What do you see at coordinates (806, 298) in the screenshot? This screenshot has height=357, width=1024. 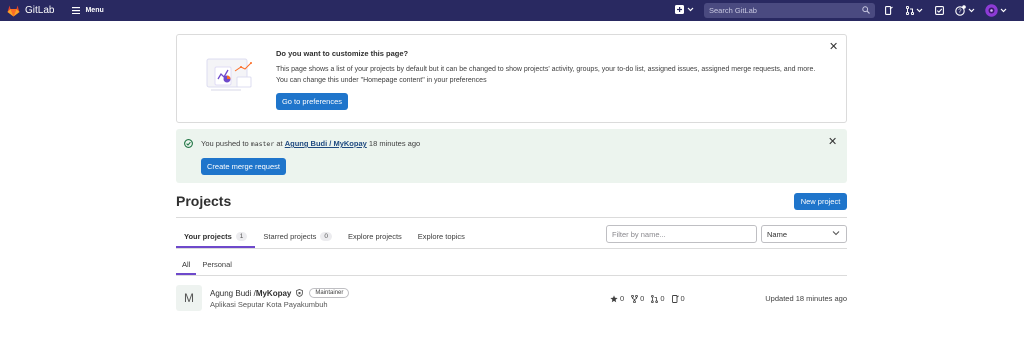 I see `updated-timestamp: Updated 18 minutes ago` at bounding box center [806, 298].